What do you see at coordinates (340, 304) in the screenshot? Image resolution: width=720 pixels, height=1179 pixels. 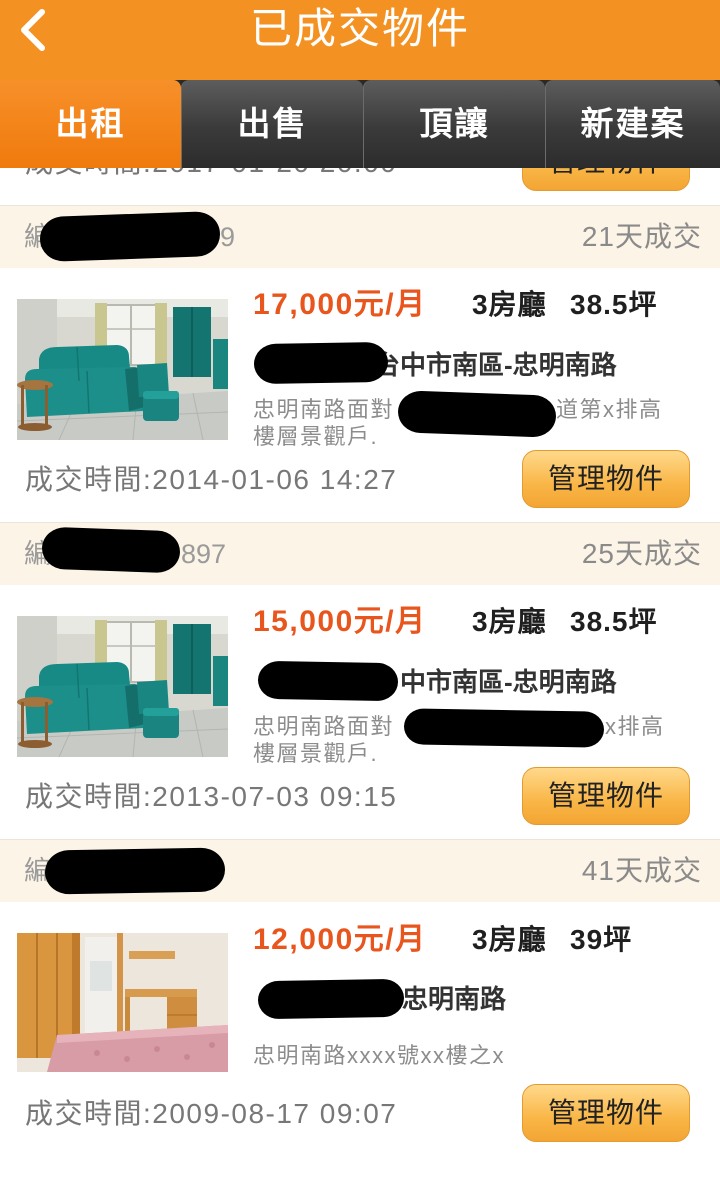 I see `rent-price: 17,000元/月` at bounding box center [340, 304].